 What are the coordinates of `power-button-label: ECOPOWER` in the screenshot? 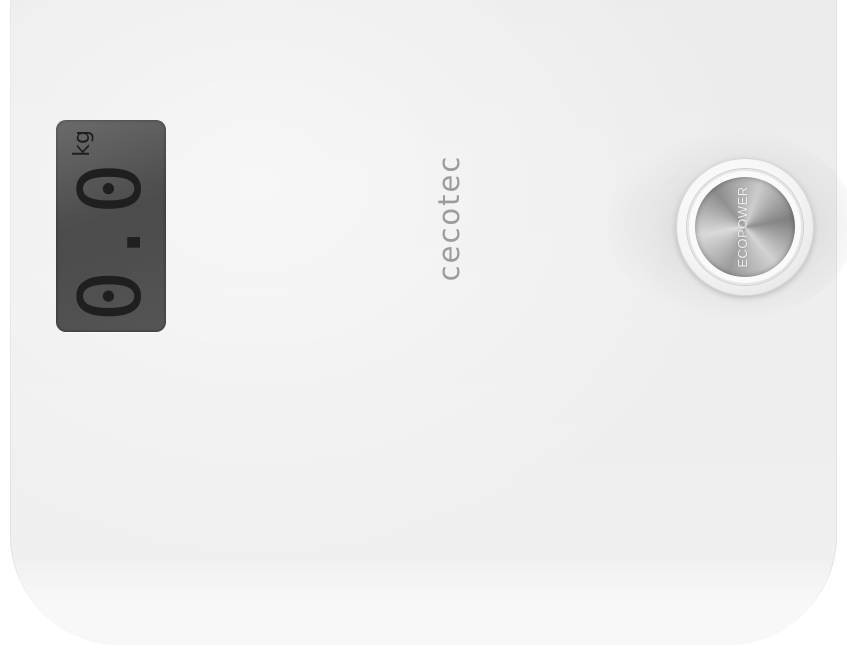 It's located at (742, 227).